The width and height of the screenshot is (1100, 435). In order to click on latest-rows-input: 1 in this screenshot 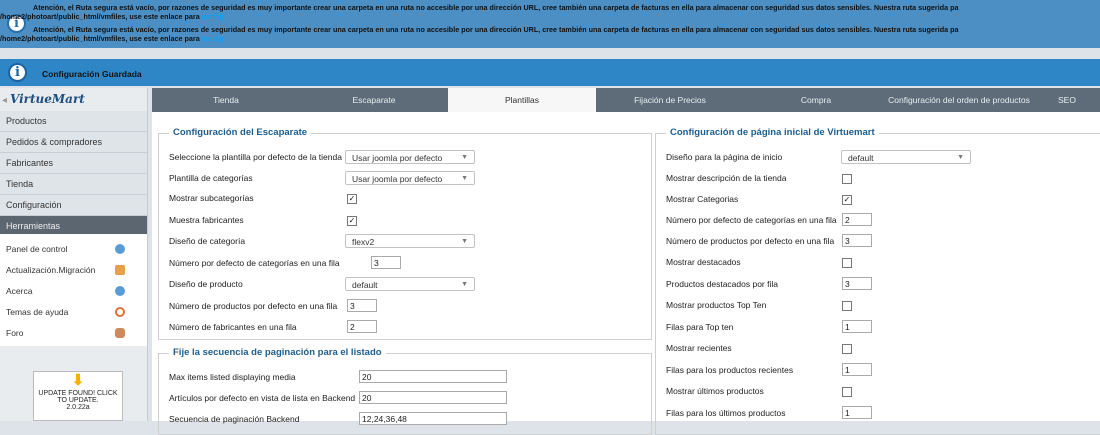, I will do `click(857, 412)`.